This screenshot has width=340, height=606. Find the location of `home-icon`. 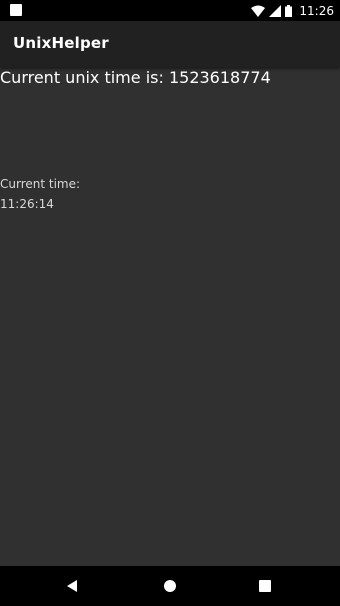

home-icon is located at coordinates (170, 586).